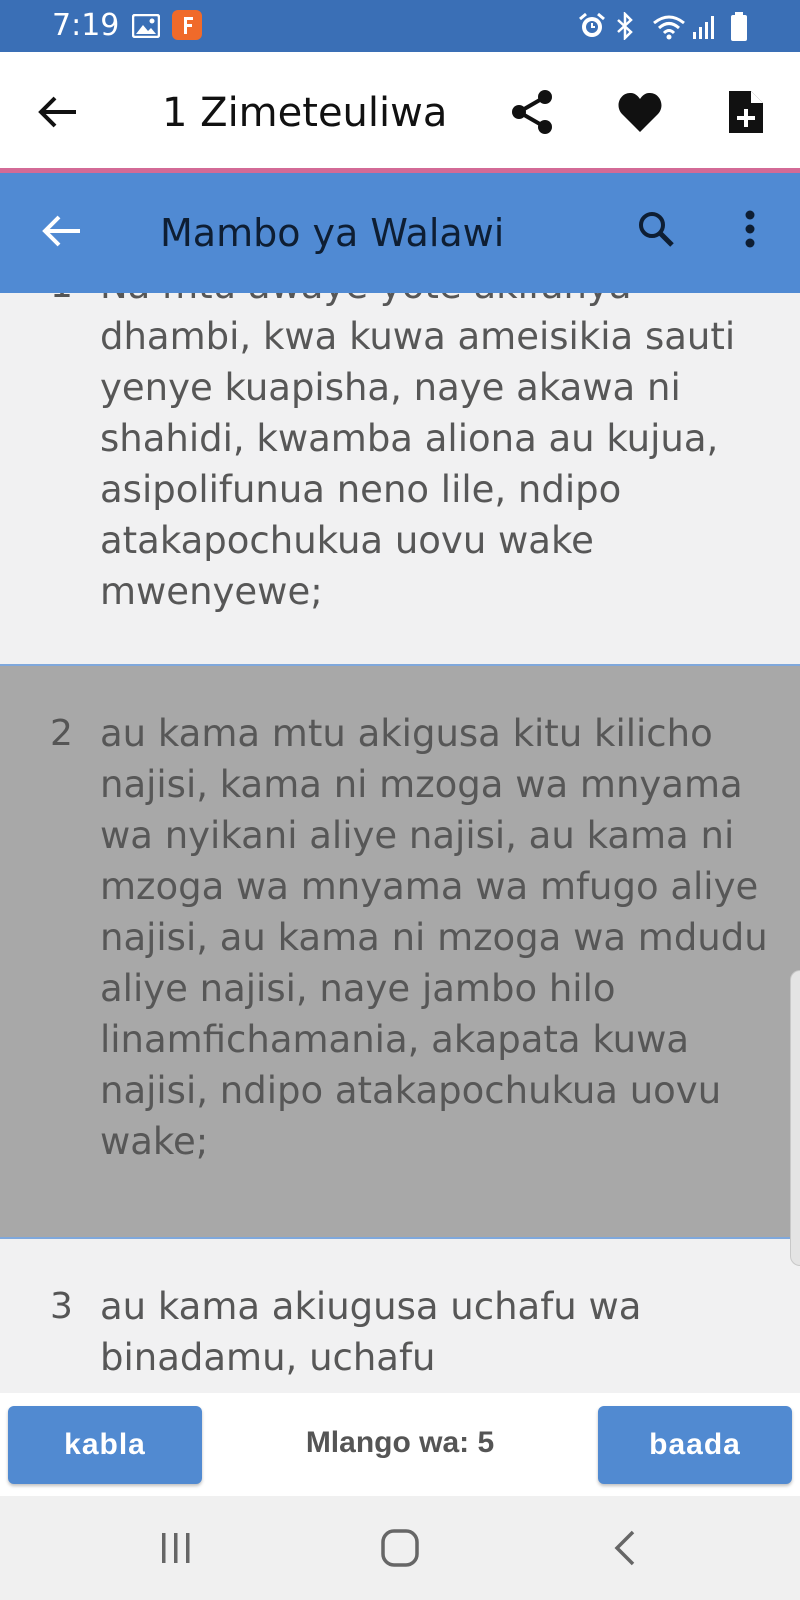 This screenshot has width=800, height=1600. What do you see at coordinates (695, 1445) in the screenshot?
I see `next-chapter-button: baada` at bounding box center [695, 1445].